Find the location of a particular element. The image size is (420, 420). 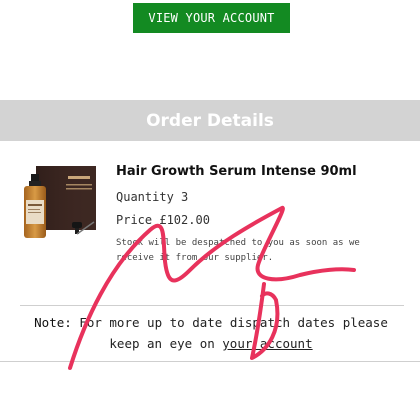

product-image is located at coordinates (61, 204).